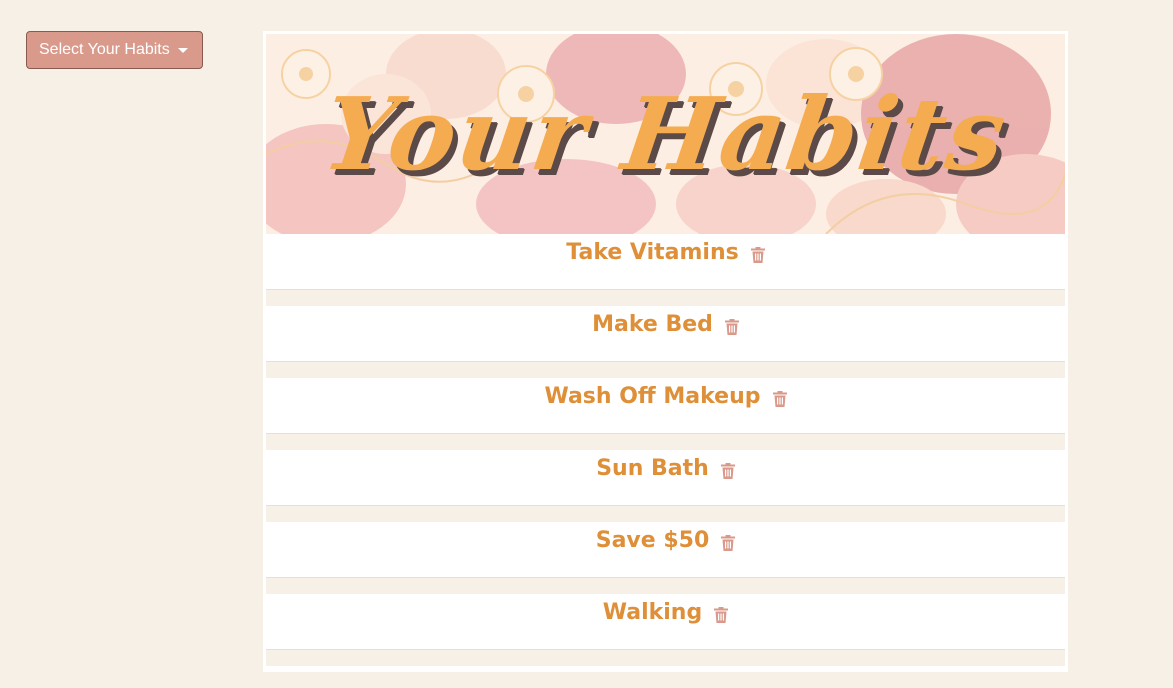 The image size is (1173, 688). Describe the element at coordinates (182, 50) in the screenshot. I see `caret-down-icon` at that location.